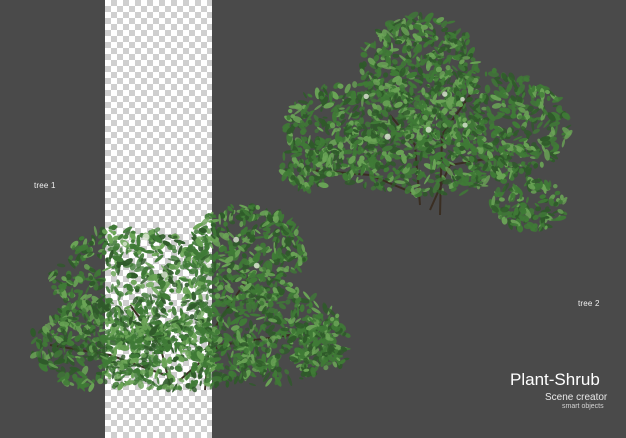  Describe the element at coordinates (45, 185) in the screenshot. I see `tree-1-label: tree 1` at that location.